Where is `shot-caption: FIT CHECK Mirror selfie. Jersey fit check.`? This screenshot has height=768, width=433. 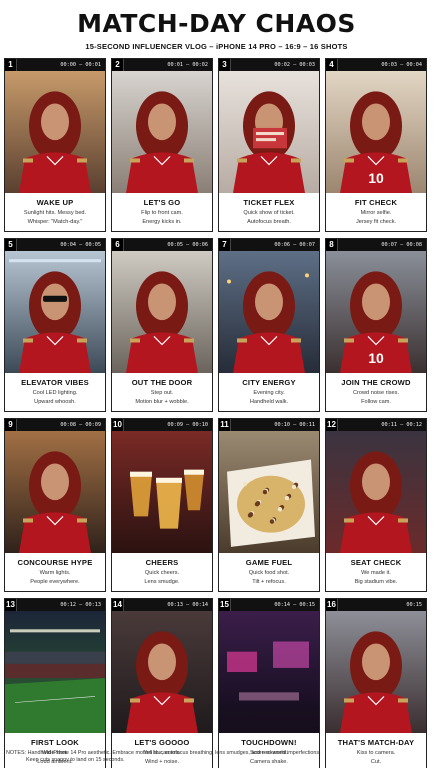
shot-caption: FIT CHECK Mirror selfie. Jersey fit check. is located at coordinates (376, 212).